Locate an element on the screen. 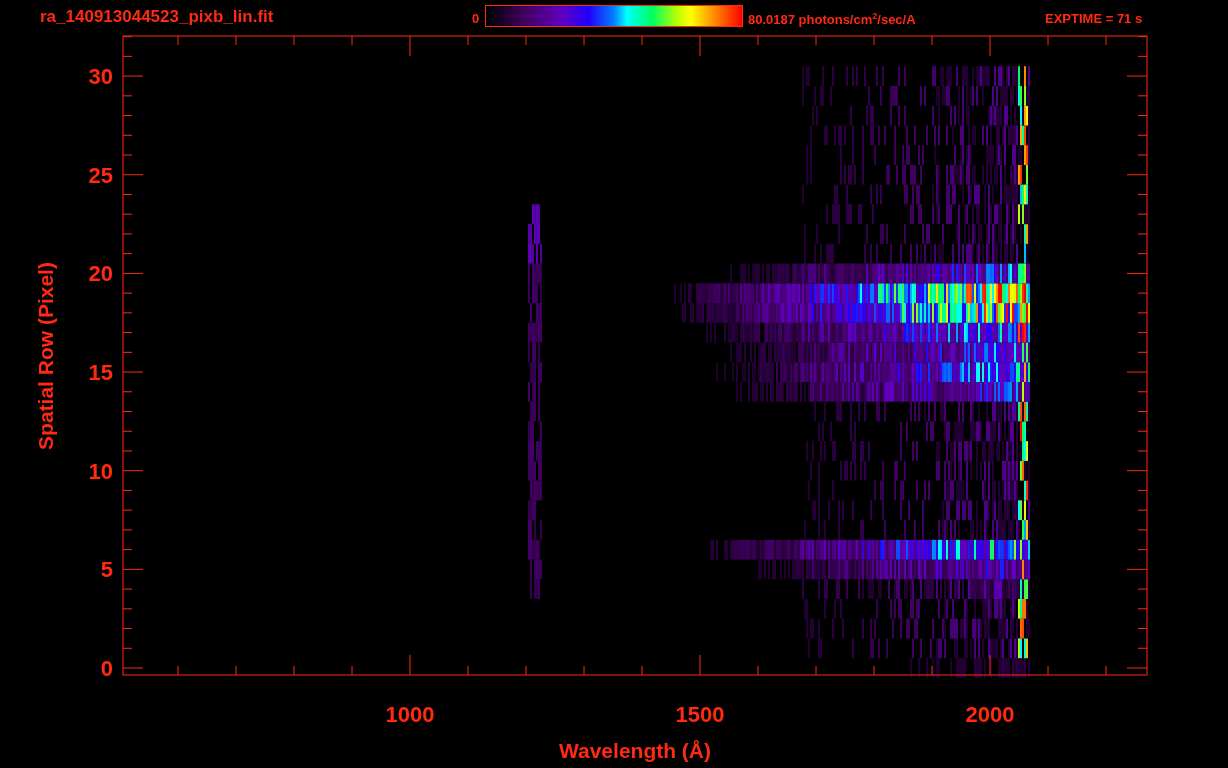 The height and width of the screenshot is (768, 1228). x-tick-label: 2000 is located at coordinates (990, 714).